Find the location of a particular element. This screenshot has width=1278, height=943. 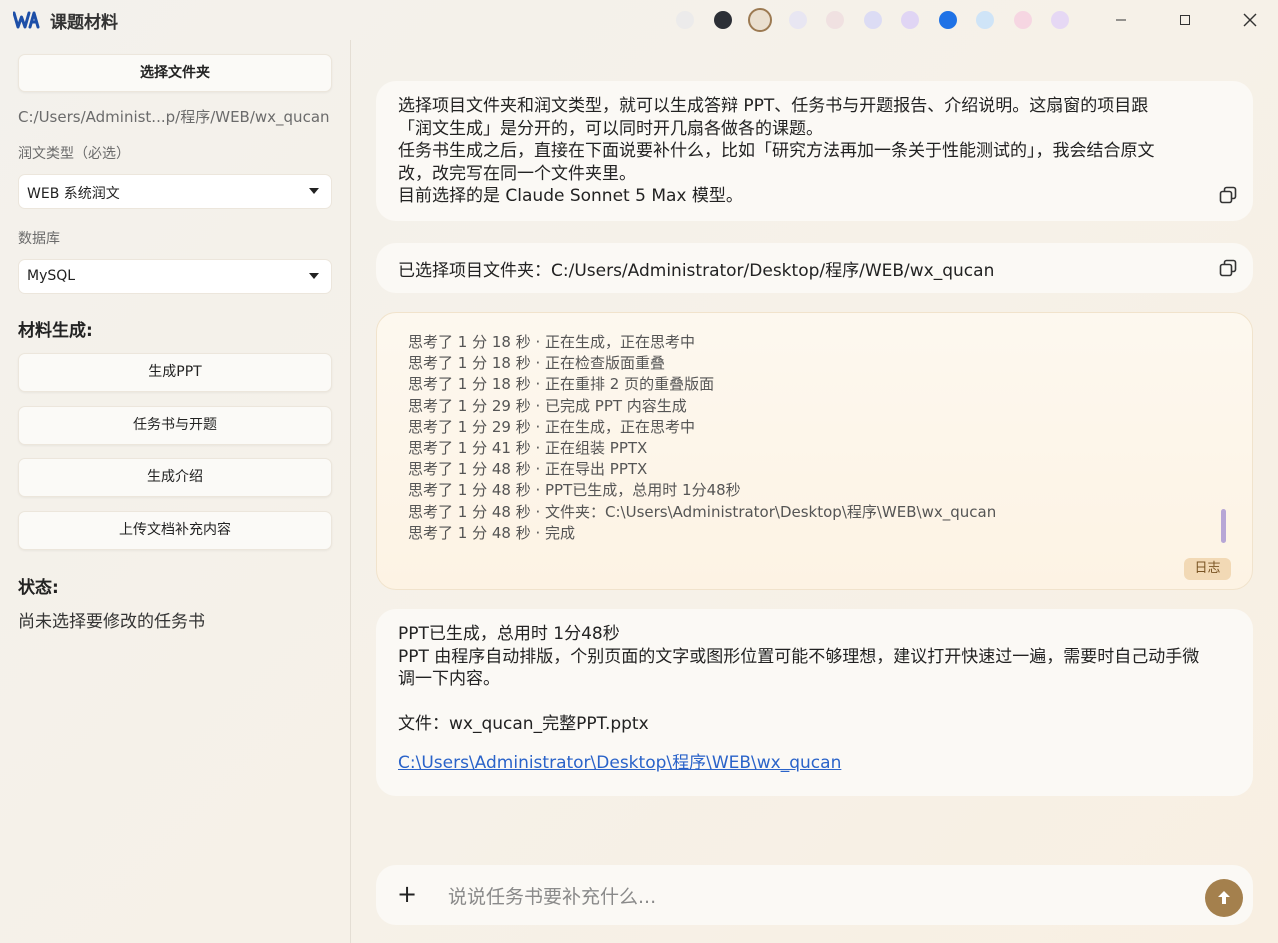

app-title: 课题材料 is located at coordinates (84, 23).